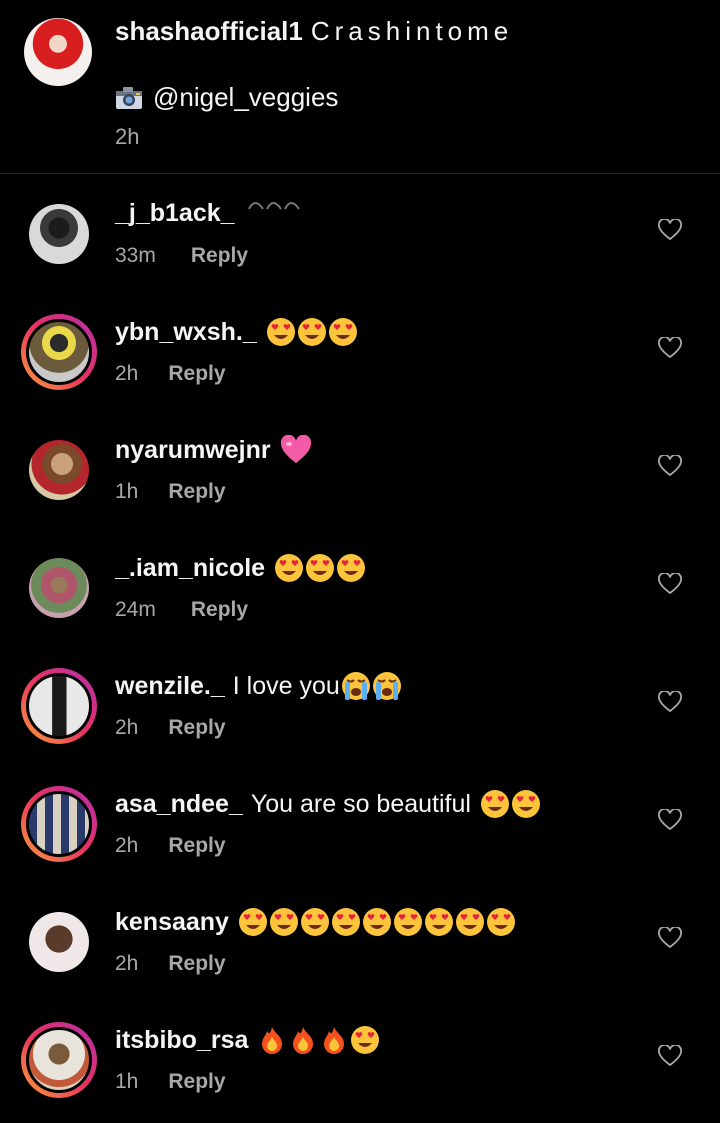 This screenshot has height=1123, width=720. Describe the element at coordinates (170, 686) in the screenshot. I see `comment-username: wenzile._` at that location.